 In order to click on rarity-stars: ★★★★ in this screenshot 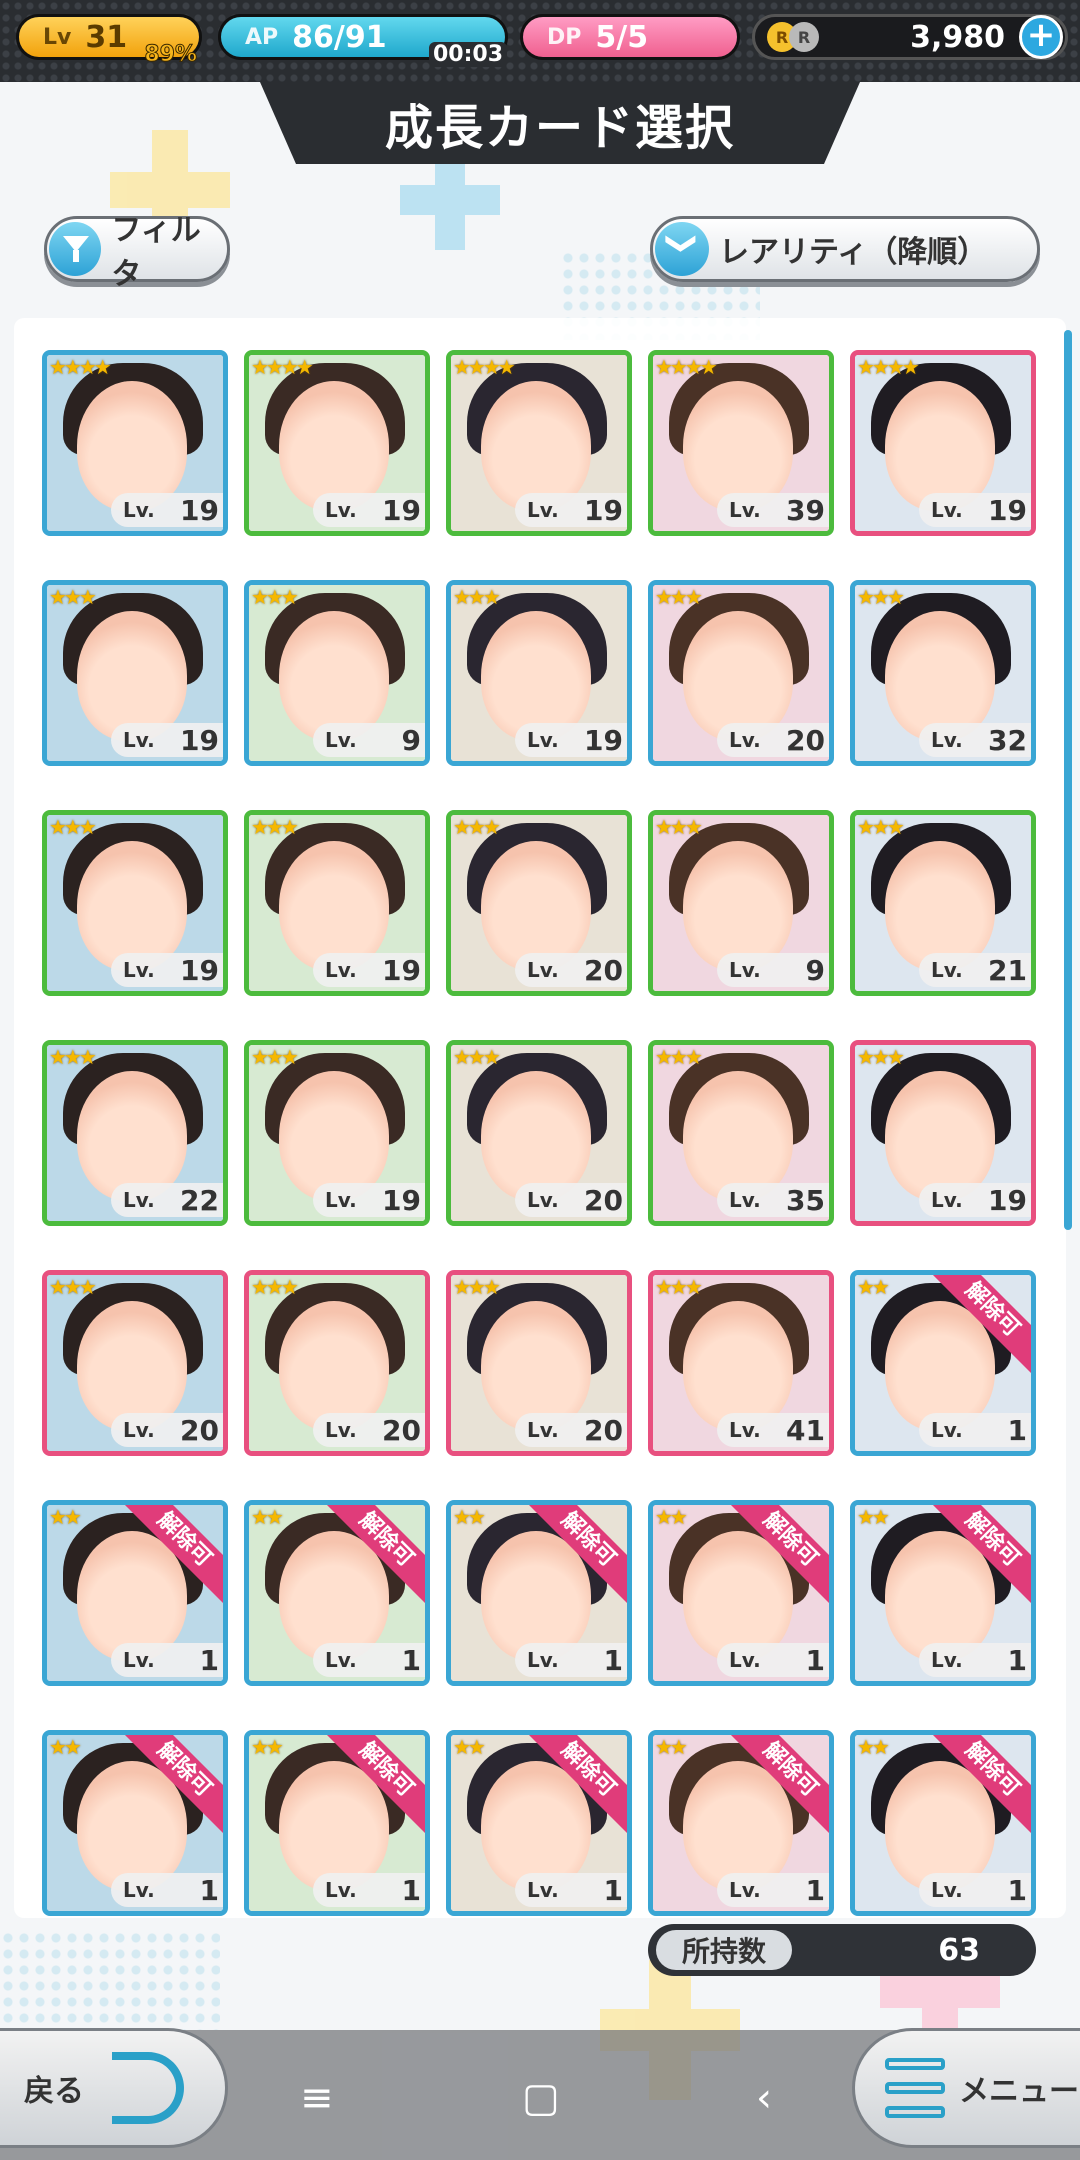, I will do `click(888, 367)`.